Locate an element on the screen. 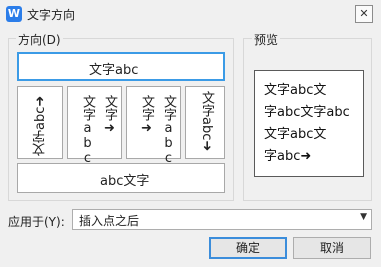  direction-option-horizontal: 文字abc is located at coordinates (121, 66).